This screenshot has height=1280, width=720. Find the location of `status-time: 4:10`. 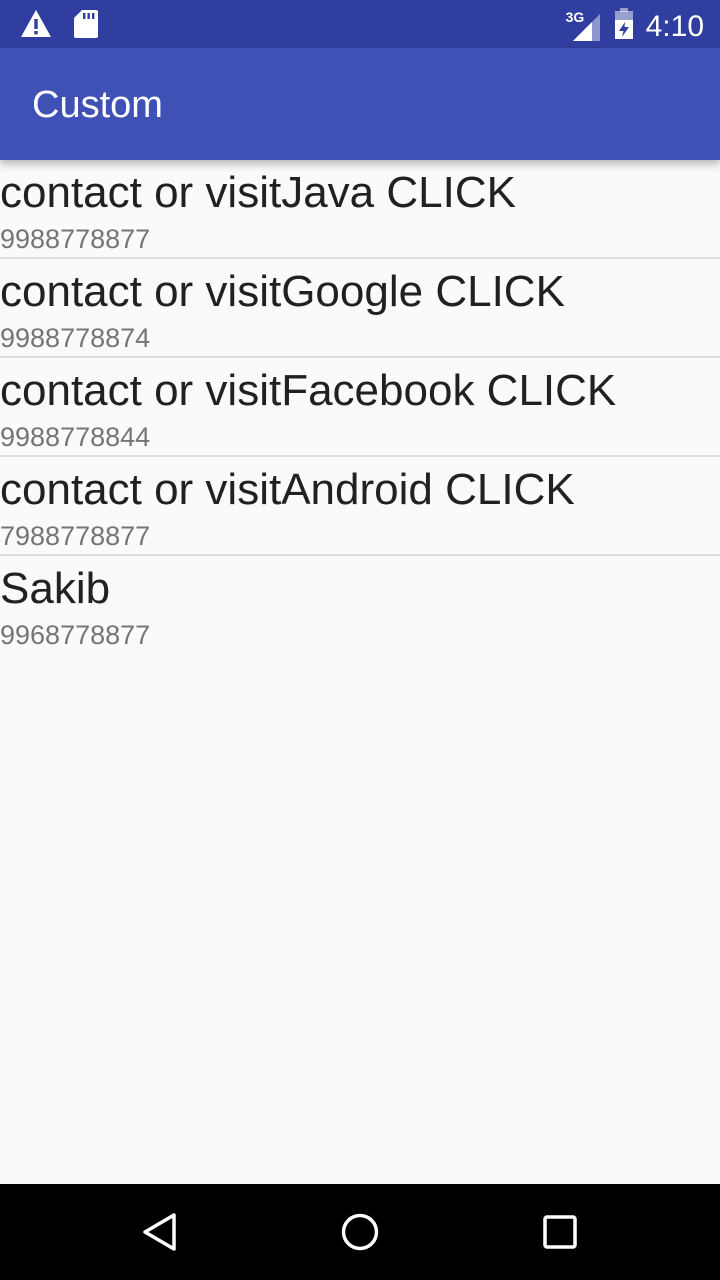

status-time: 4:10 is located at coordinates (674, 26).